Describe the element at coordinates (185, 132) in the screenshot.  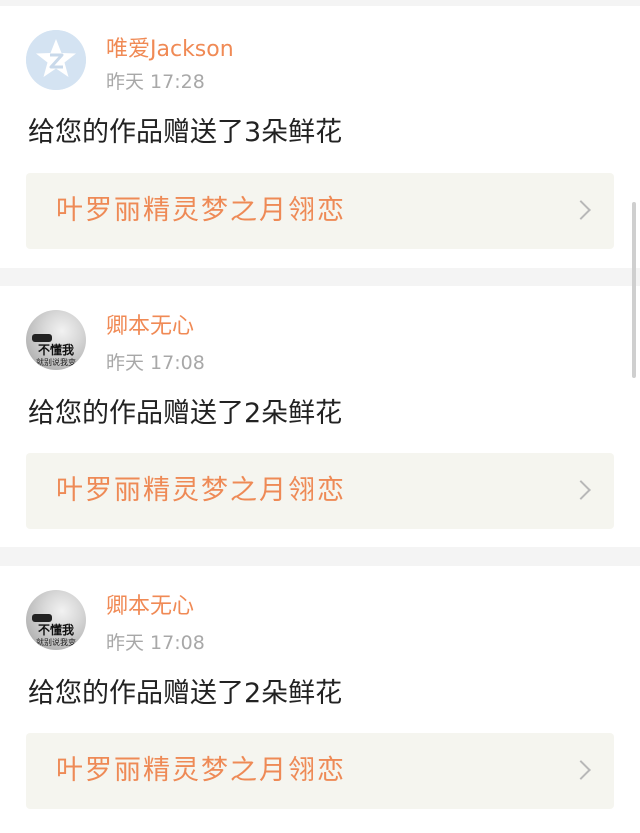
I see `gift-message: 给您的作品赠送了3朵鲜花` at that location.